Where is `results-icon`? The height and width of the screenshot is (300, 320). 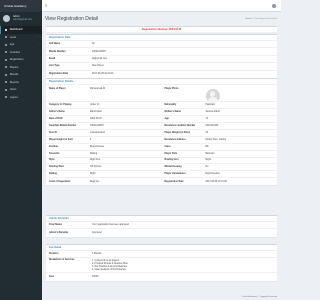
results-icon is located at coordinates (6, 74).